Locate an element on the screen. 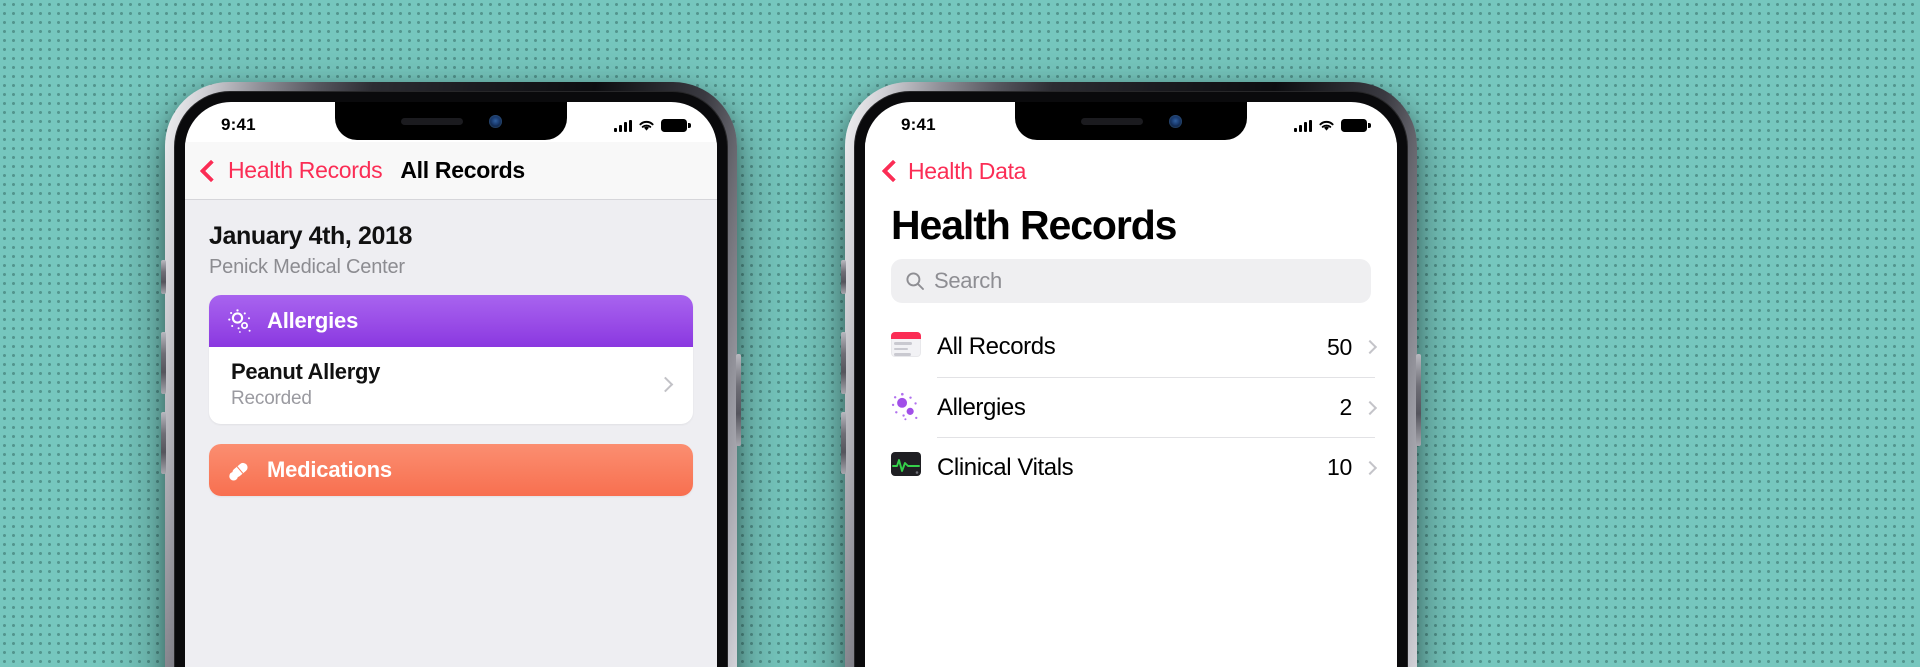 This screenshot has height=667, width=1920. record-card-medications: Medications is located at coordinates (451, 470).